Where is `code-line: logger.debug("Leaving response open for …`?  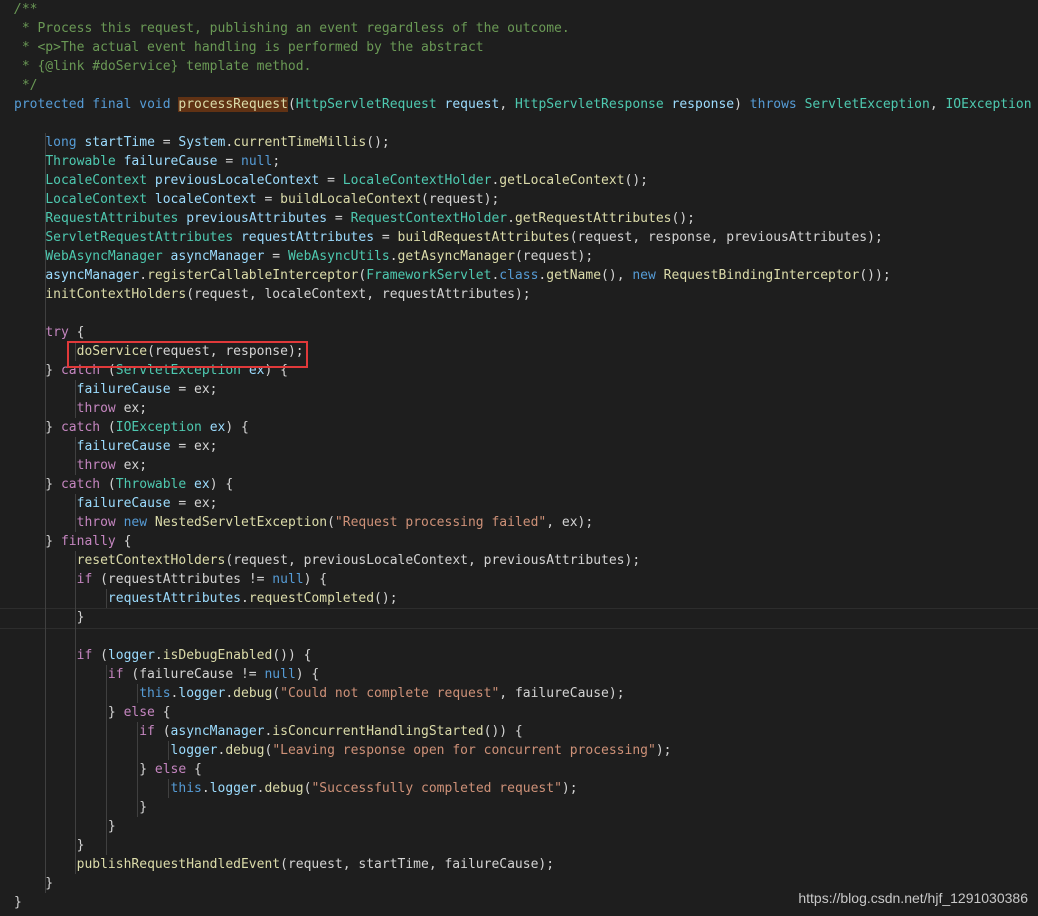 code-line: logger.debug("Leaving response open for … is located at coordinates (343, 750).